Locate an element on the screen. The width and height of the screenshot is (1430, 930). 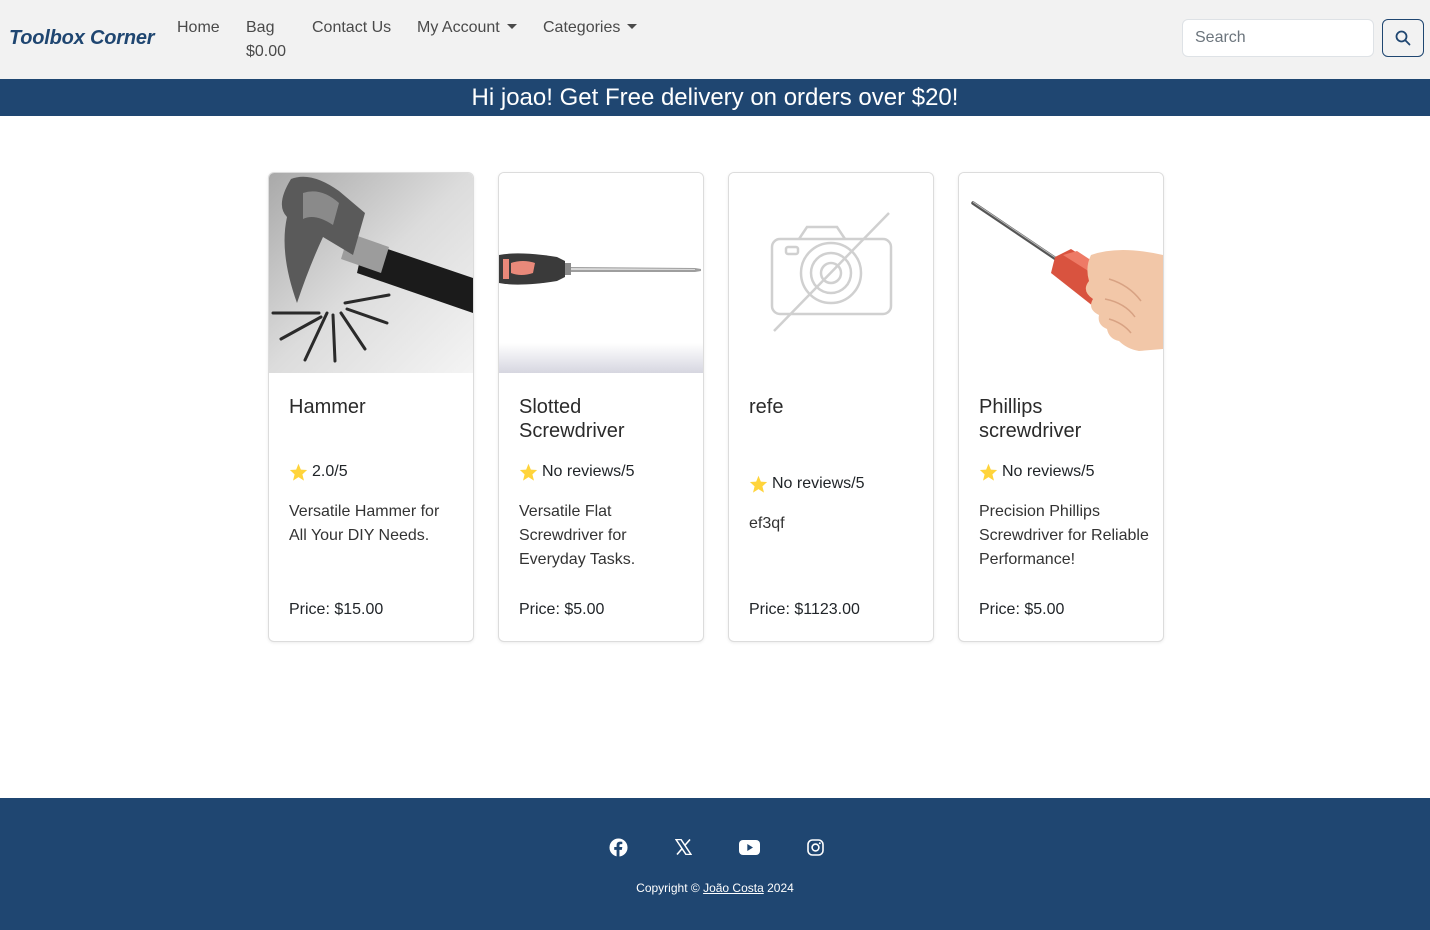
nav-contact: Contact Us is located at coordinates (351, 28).